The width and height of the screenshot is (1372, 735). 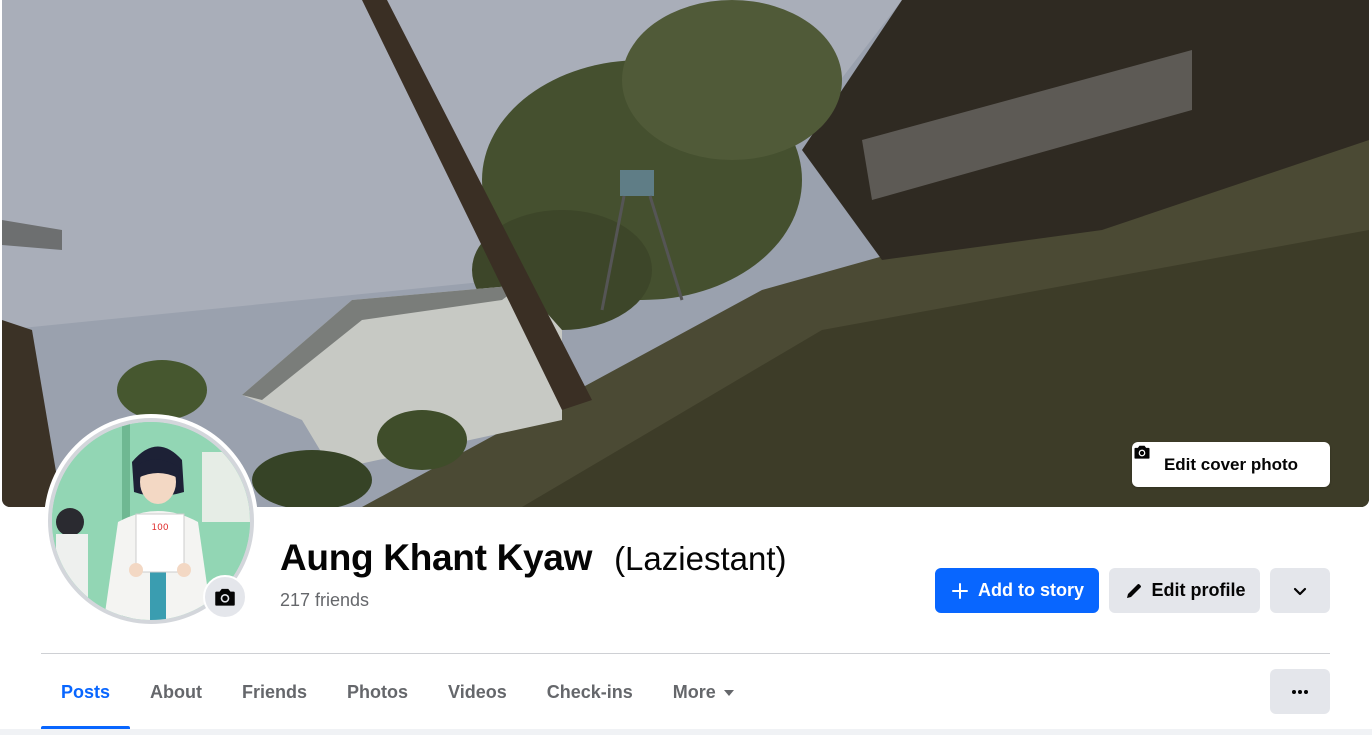 I want to click on tab-friends: Friends, so click(x=274, y=692).